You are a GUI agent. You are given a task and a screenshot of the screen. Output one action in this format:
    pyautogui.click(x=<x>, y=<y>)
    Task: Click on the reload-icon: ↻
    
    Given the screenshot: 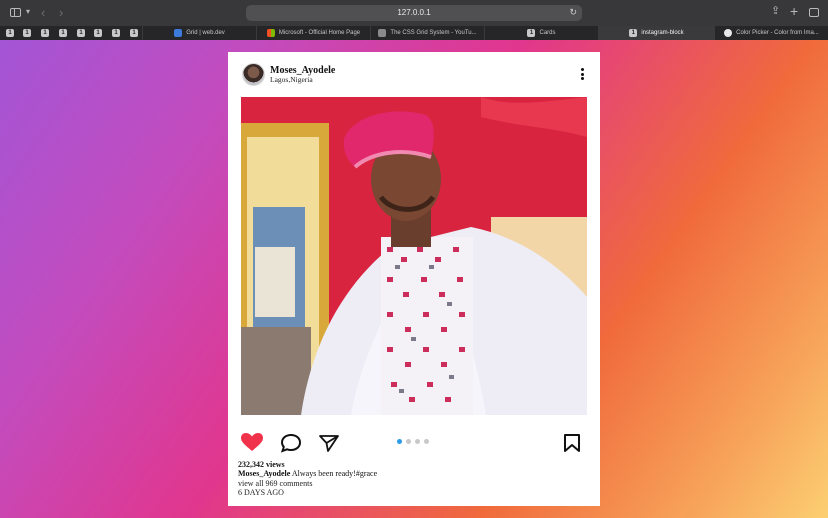 What is the action you would take?
    pyautogui.click(x=573, y=12)
    